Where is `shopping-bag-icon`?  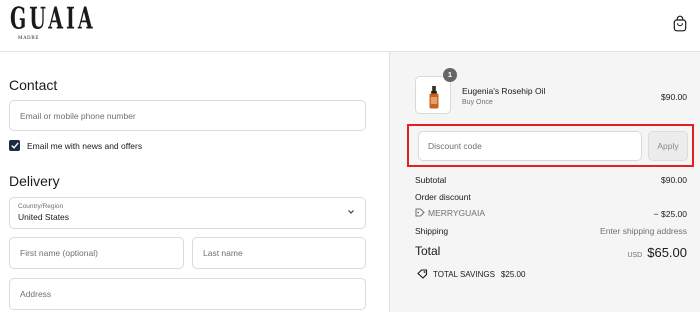 shopping-bag-icon is located at coordinates (680, 23).